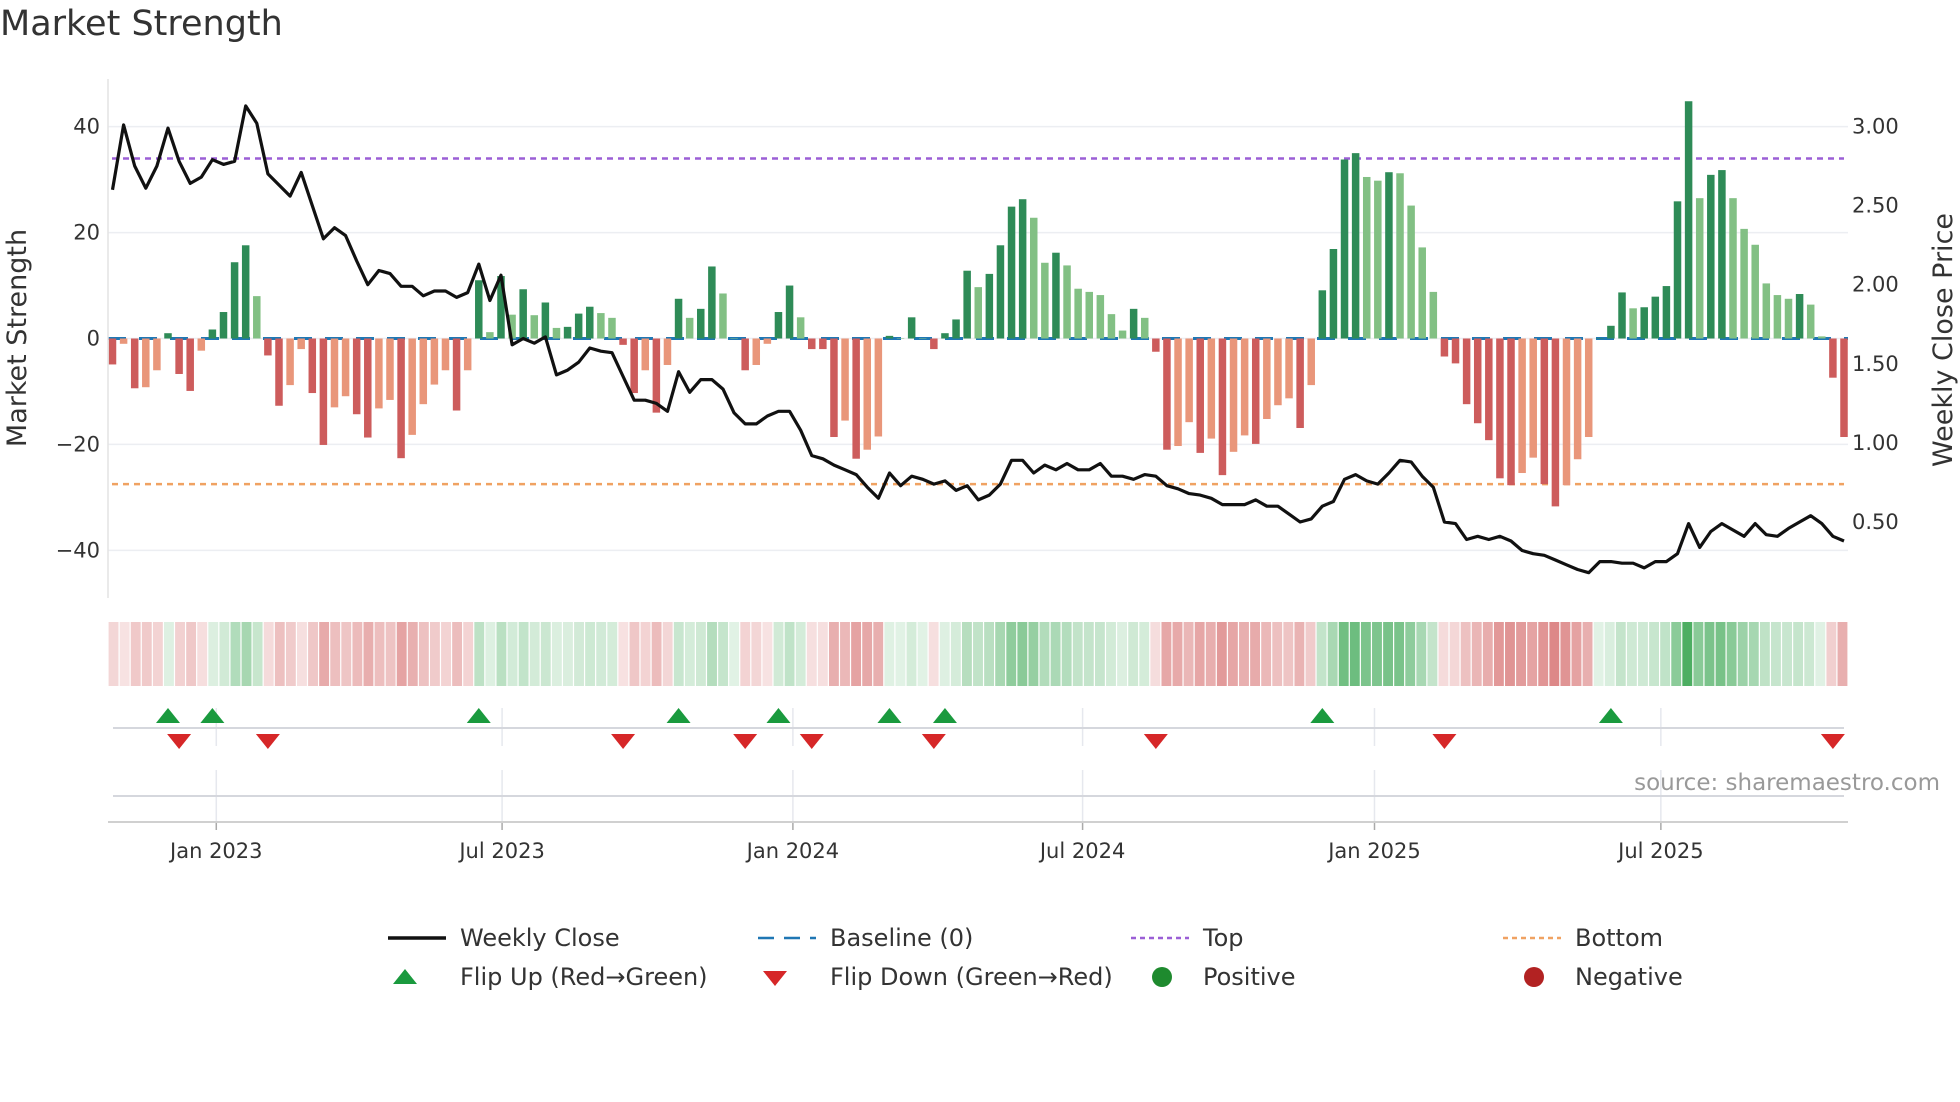 The height and width of the screenshot is (1102, 1960). Describe the element at coordinates (1629, 977) in the screenshot. I see `legend-label: Negative` at that location.